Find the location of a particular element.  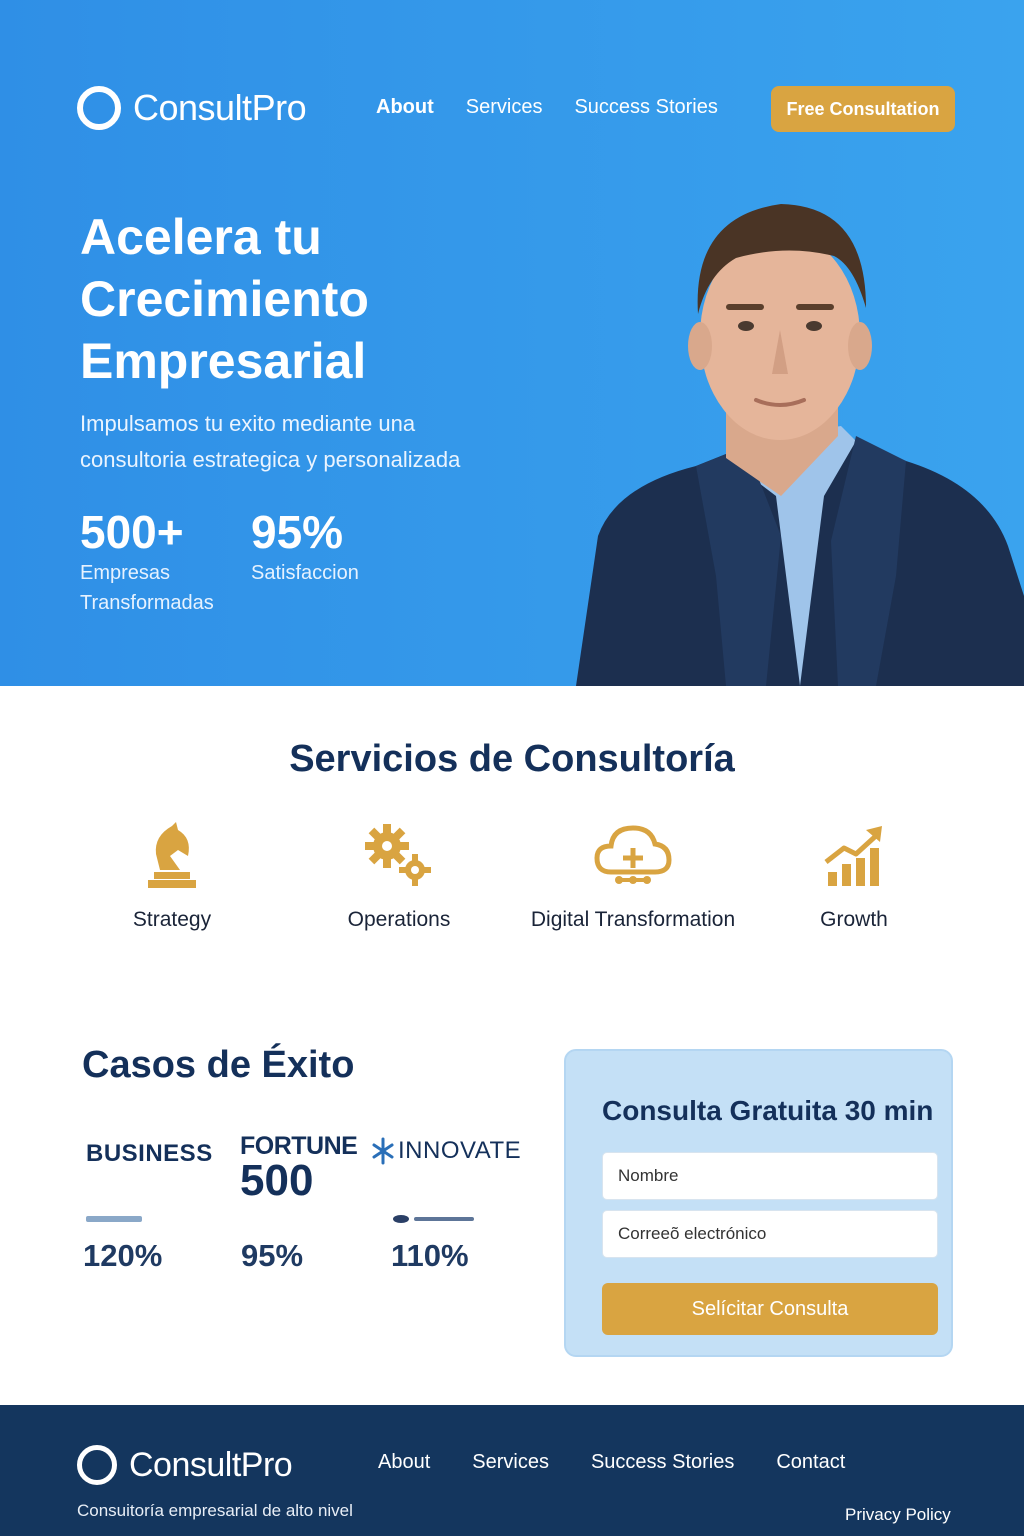

service-strategy: Strategy is located at coordinates (172, 876).